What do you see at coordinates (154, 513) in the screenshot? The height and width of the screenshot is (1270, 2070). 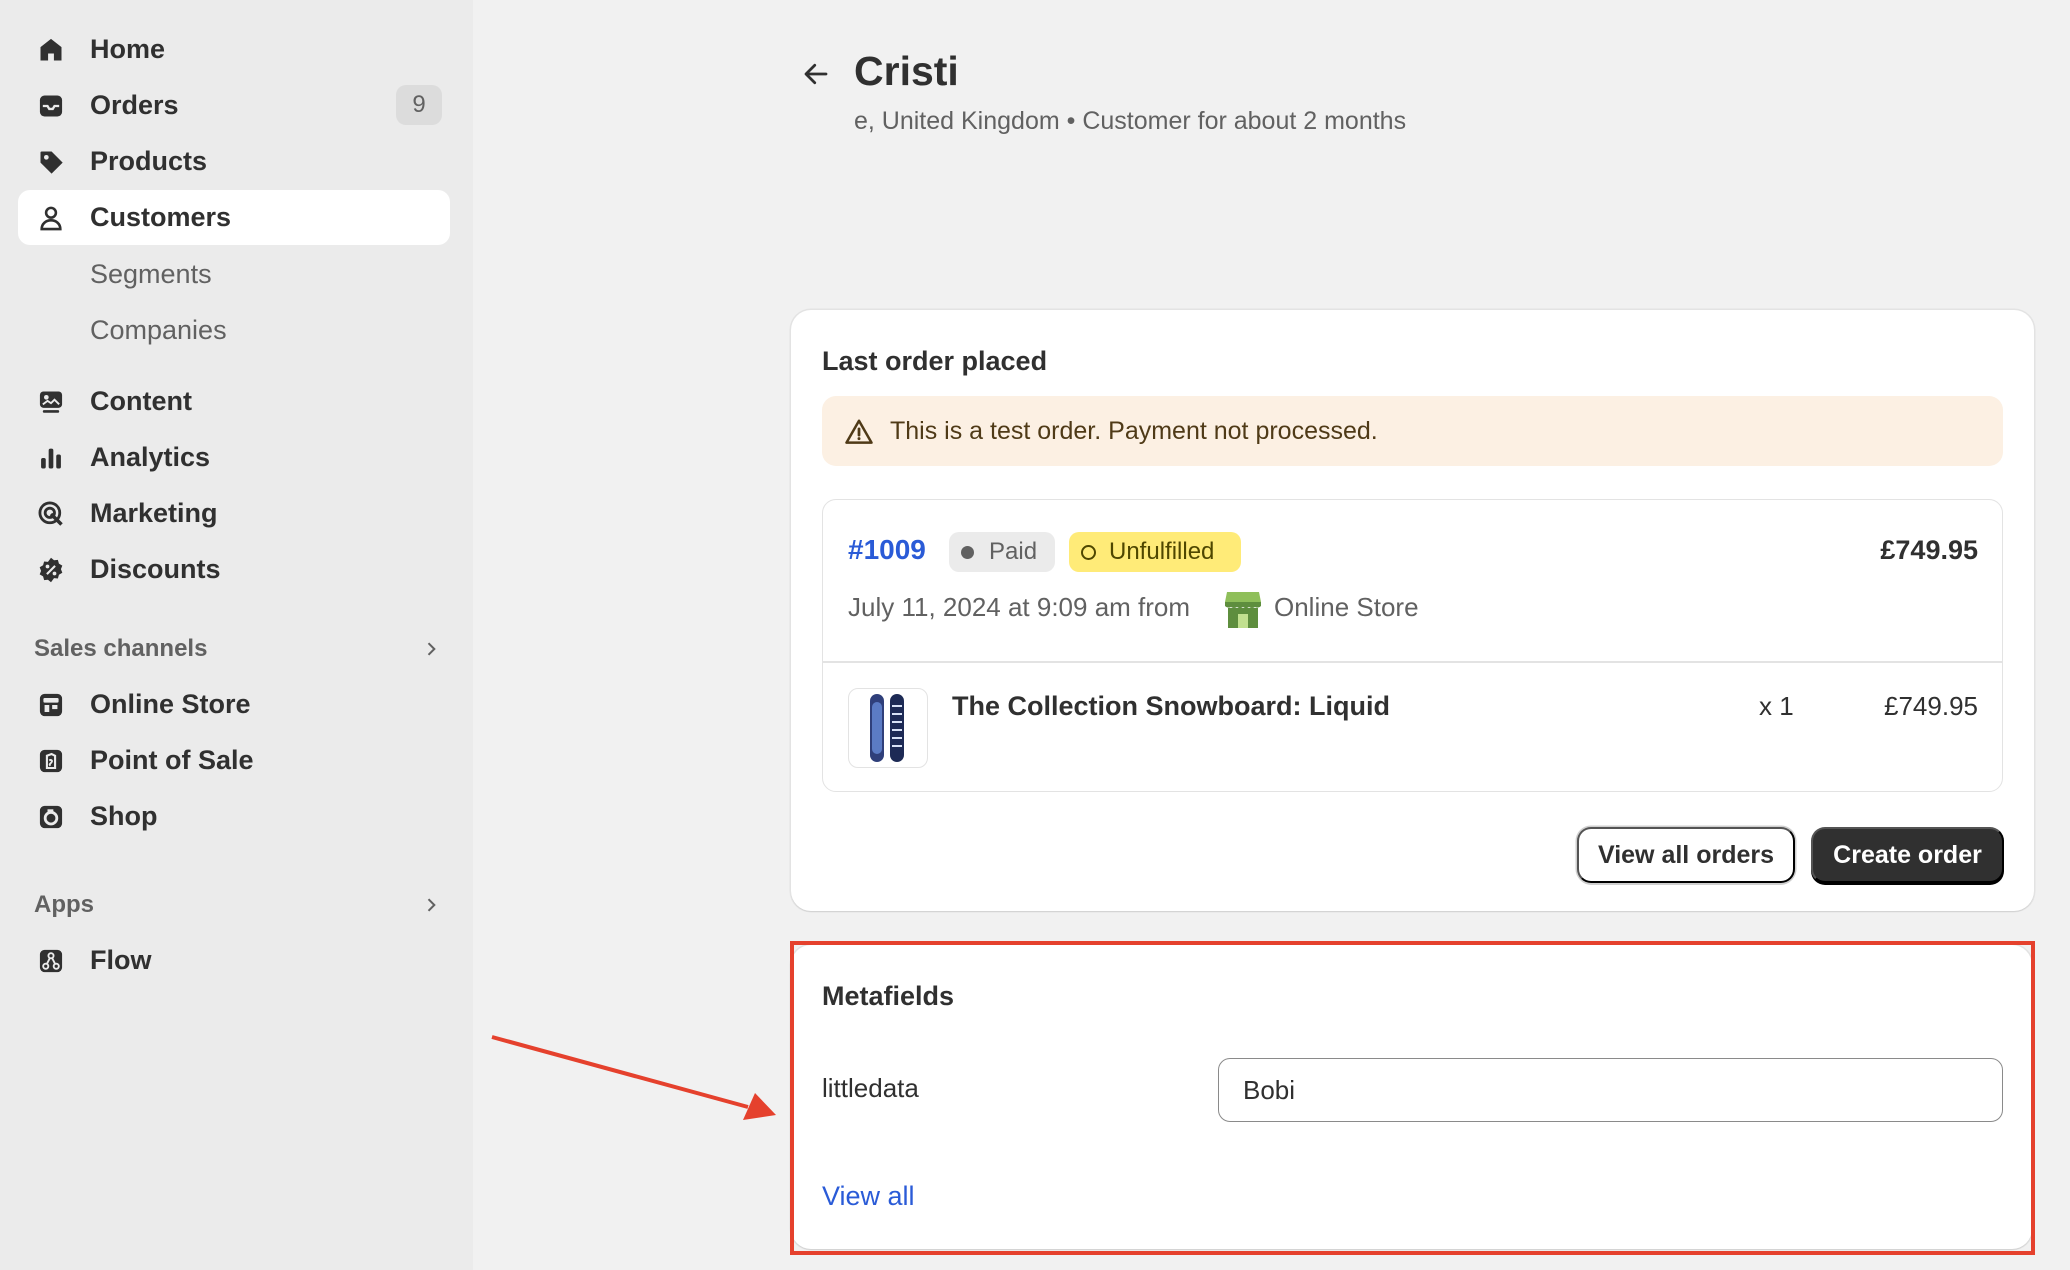 I see `sidebar-item-label: Marketing` at bounding box center [154, 513].